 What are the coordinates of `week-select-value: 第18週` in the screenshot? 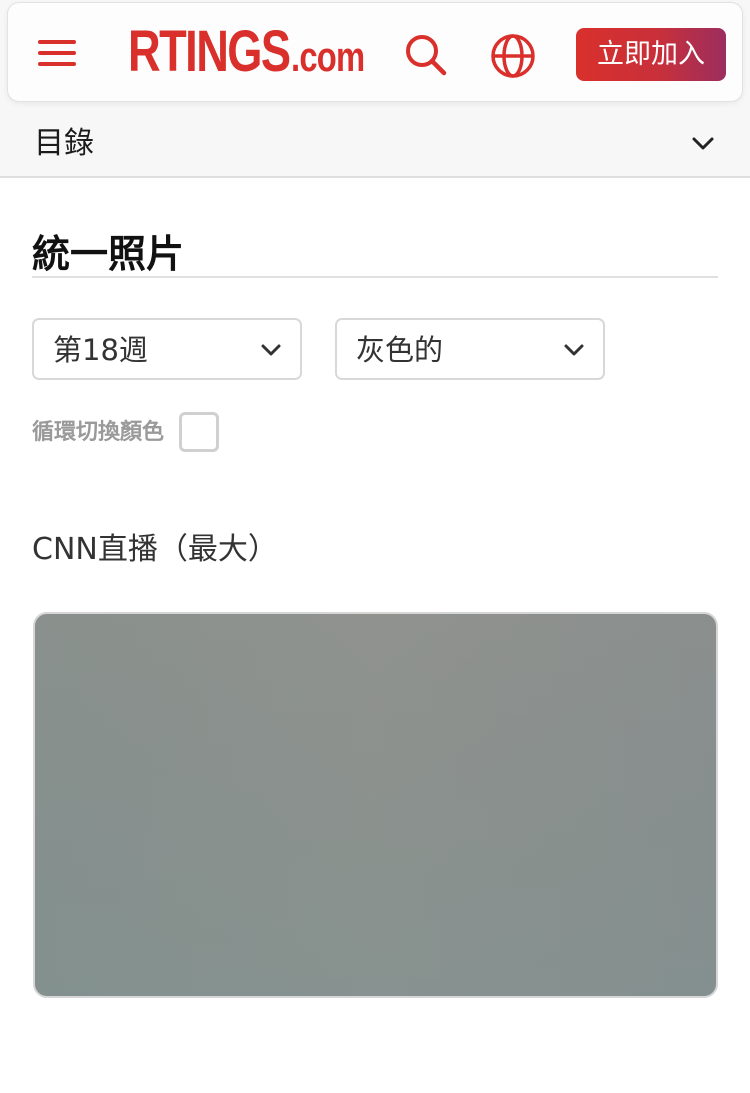 It's located at (100, 350).